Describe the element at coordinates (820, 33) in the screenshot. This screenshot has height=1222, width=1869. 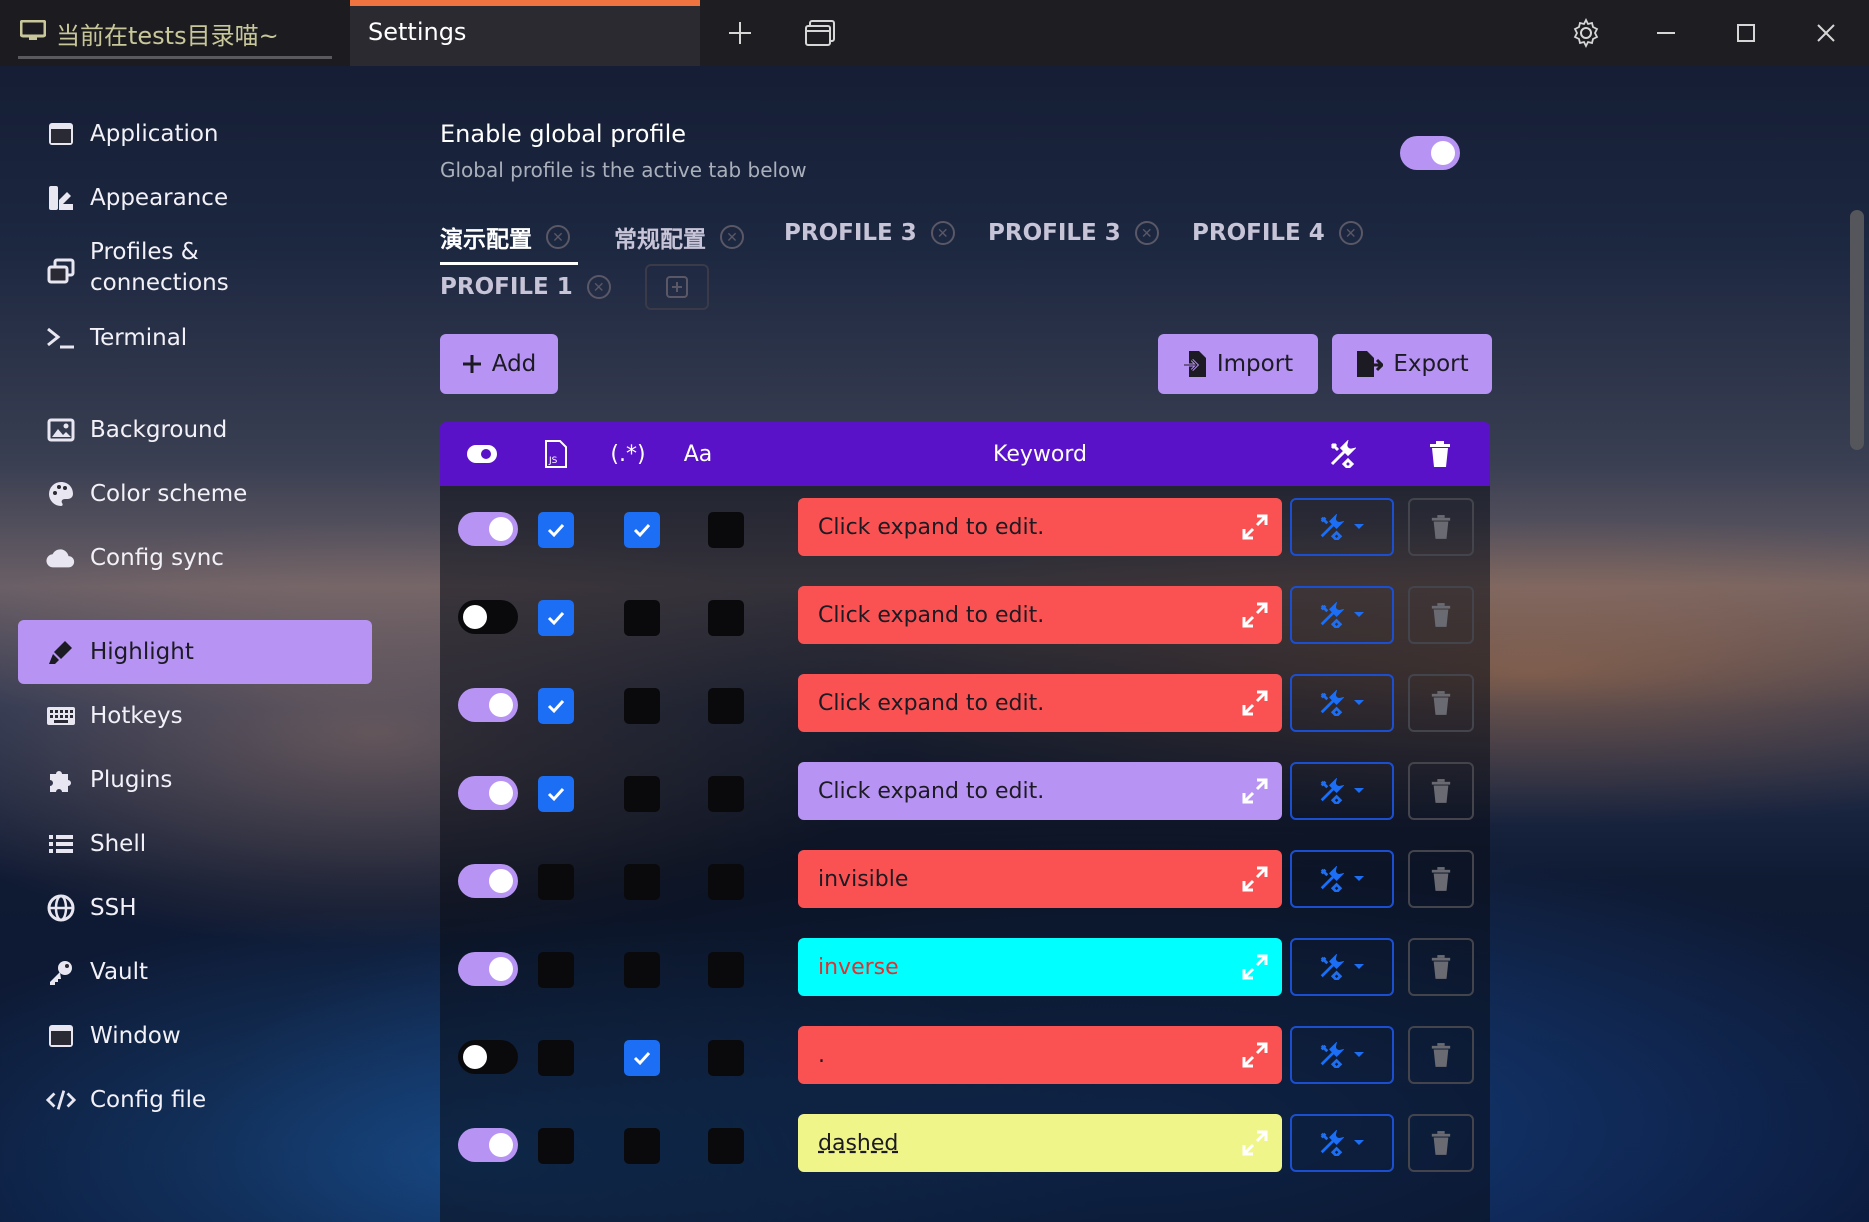
I see `profiles-menu-button` at that location.